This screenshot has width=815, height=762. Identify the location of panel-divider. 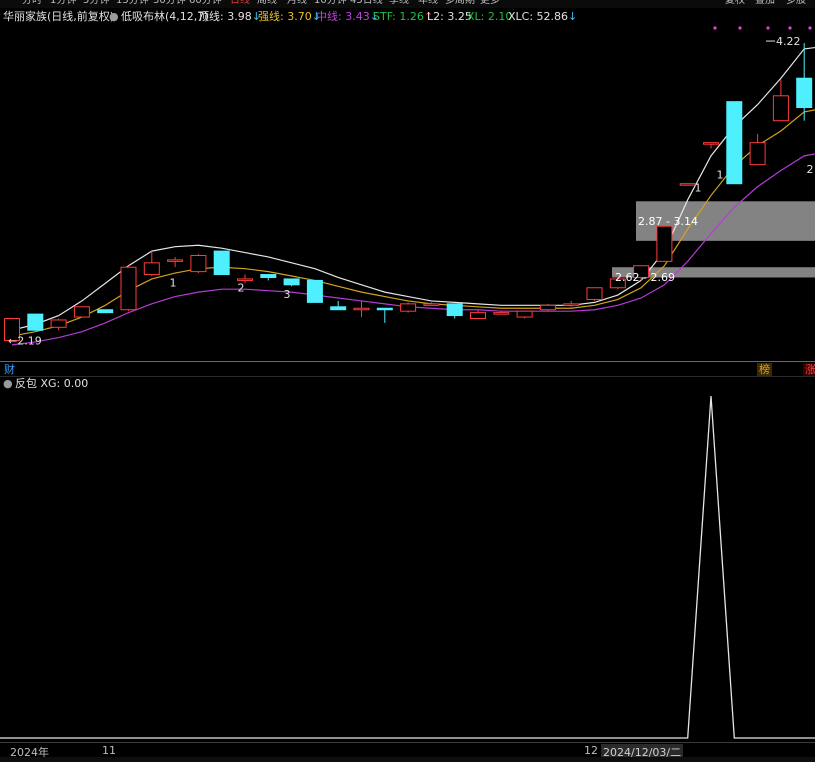
(407, 361).